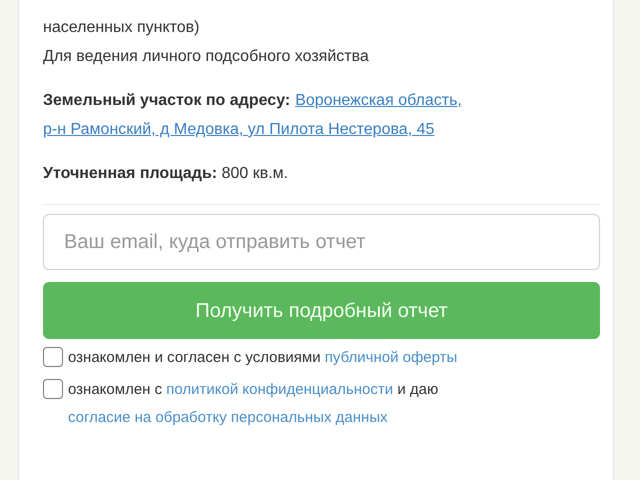 The width and height of the screenshot is (640, 480). Describe the element at coordinates (206, 57) in the screenshot. I see `permitted-use-text: Для ведения личного подсобного хозяйства` at that location.